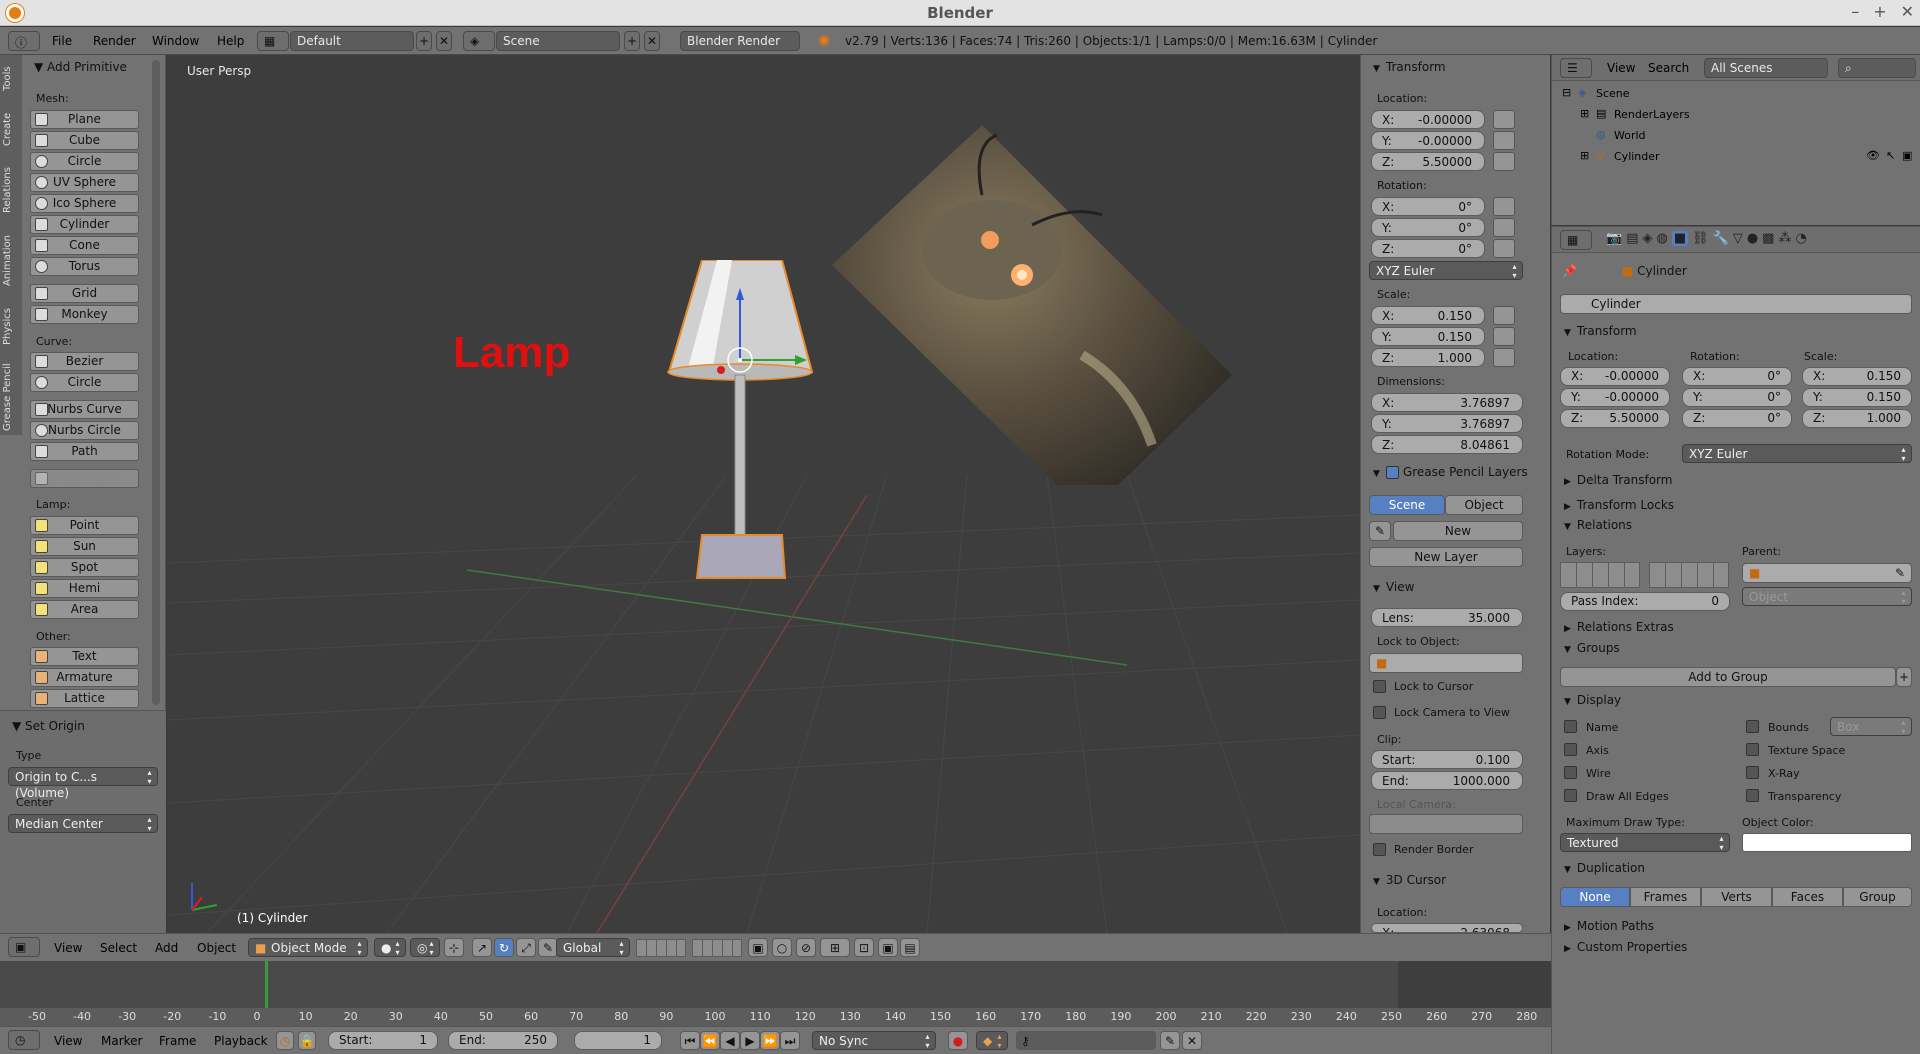 The height and width of the screenshot is (1054, 1920). Describe the element at coordinates (1604, 868) in the screenshot. I see `duplication-header: Duplication` at that location.